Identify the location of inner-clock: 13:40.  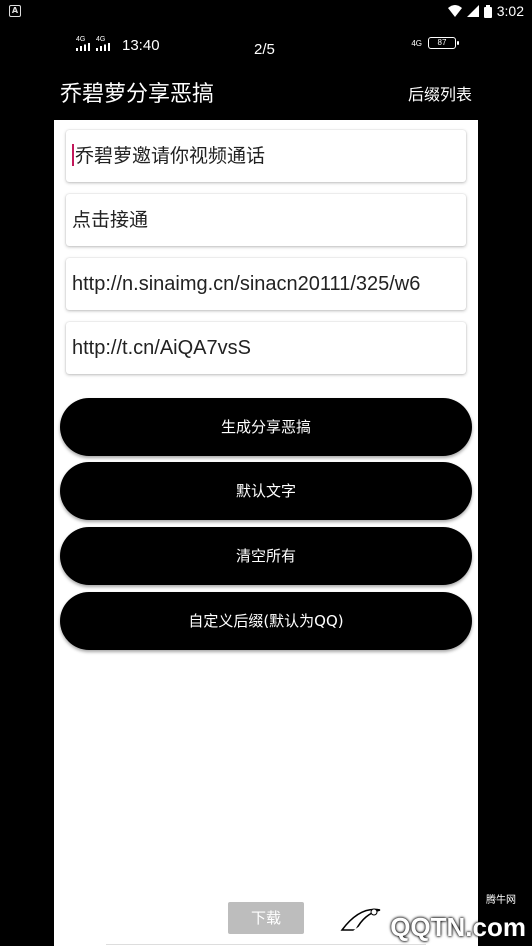
(141, 45).